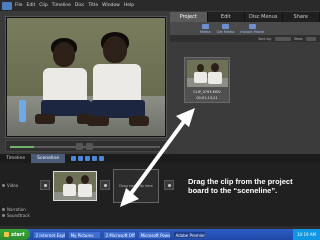 The width and height of the screenshot is (320, 240). I want to click on monitor-scrubber, so click(86, 146).